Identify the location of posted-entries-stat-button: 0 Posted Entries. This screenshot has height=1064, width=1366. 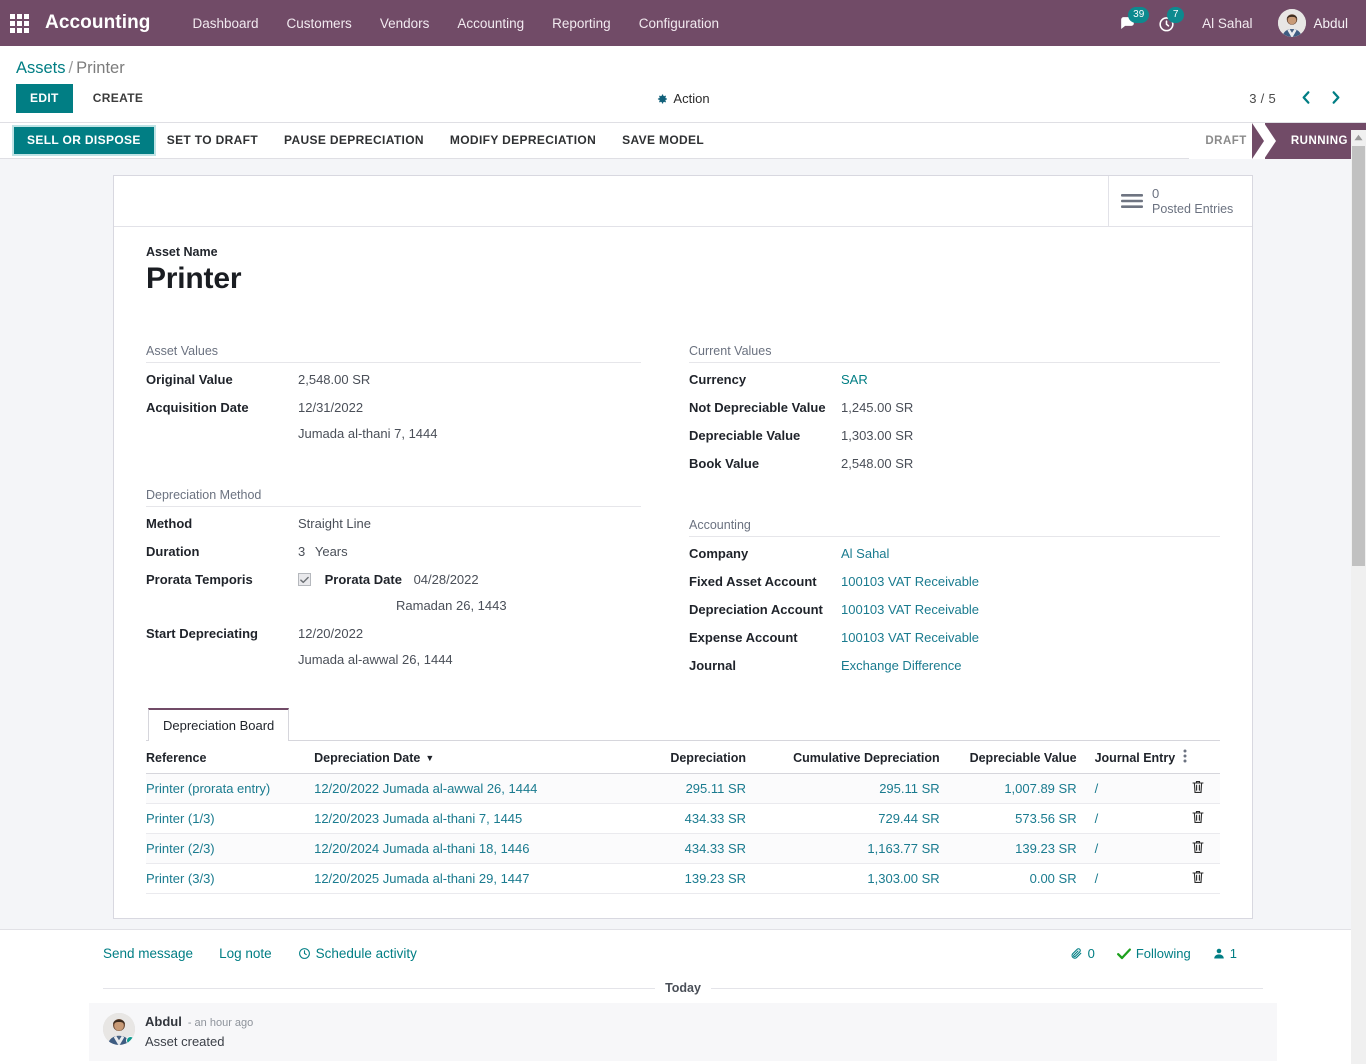
(1180, 201).